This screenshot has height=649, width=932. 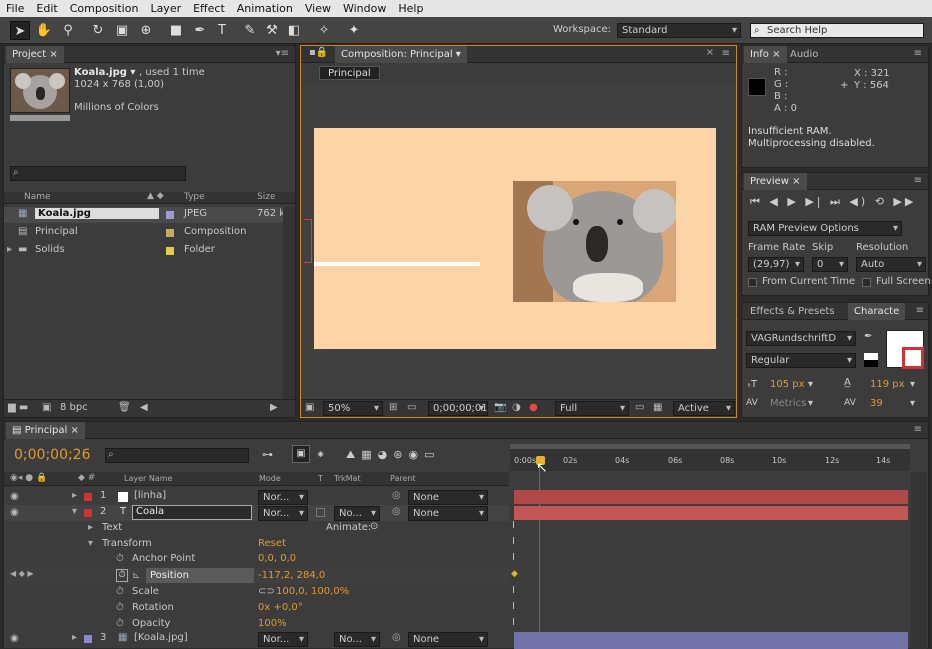 I want to click on column-mode: Mode, so click(x=270, y=478).